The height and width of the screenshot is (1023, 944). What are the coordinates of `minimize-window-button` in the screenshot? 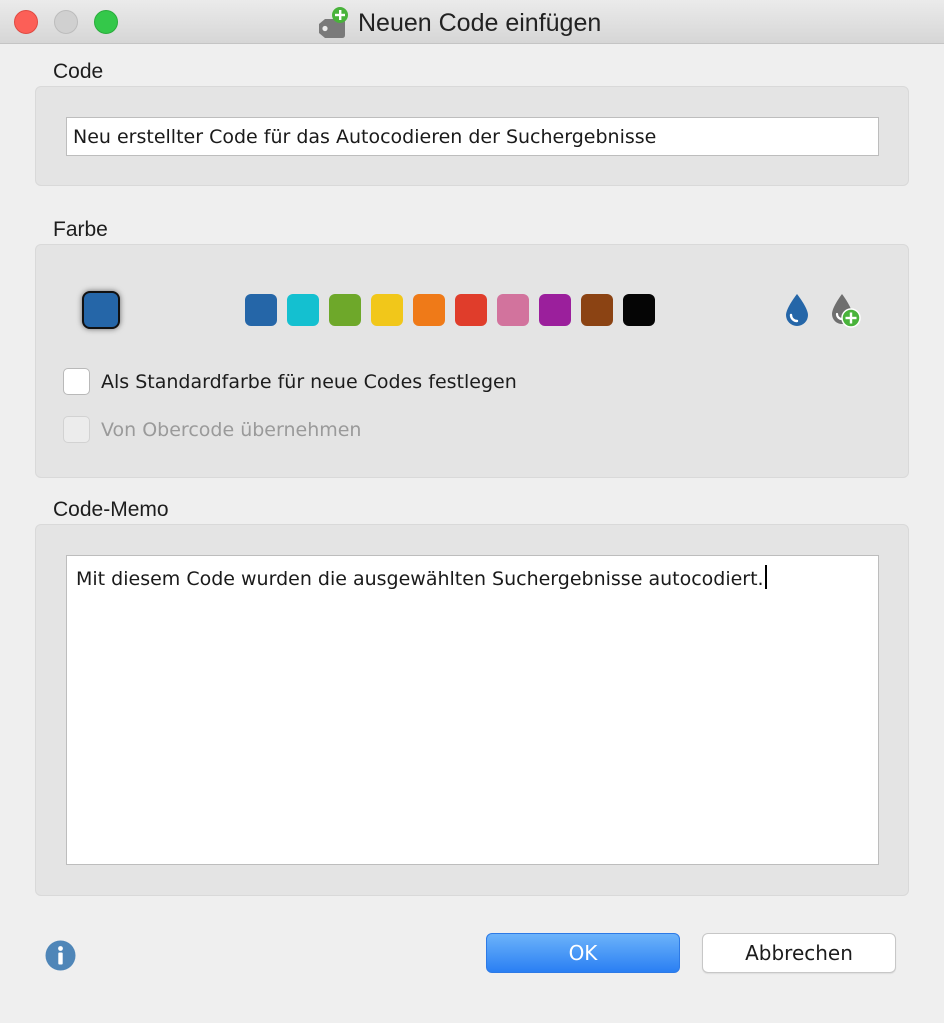 It's located at (66, 22).